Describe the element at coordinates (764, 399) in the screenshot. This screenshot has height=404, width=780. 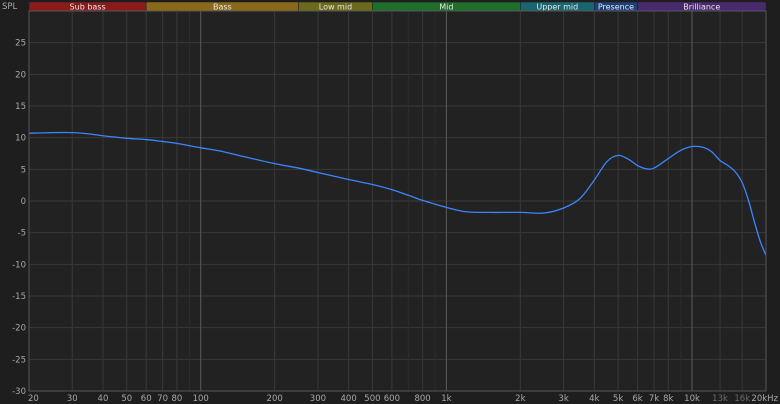
I see `x-tick-label: 20kHz` at that location.